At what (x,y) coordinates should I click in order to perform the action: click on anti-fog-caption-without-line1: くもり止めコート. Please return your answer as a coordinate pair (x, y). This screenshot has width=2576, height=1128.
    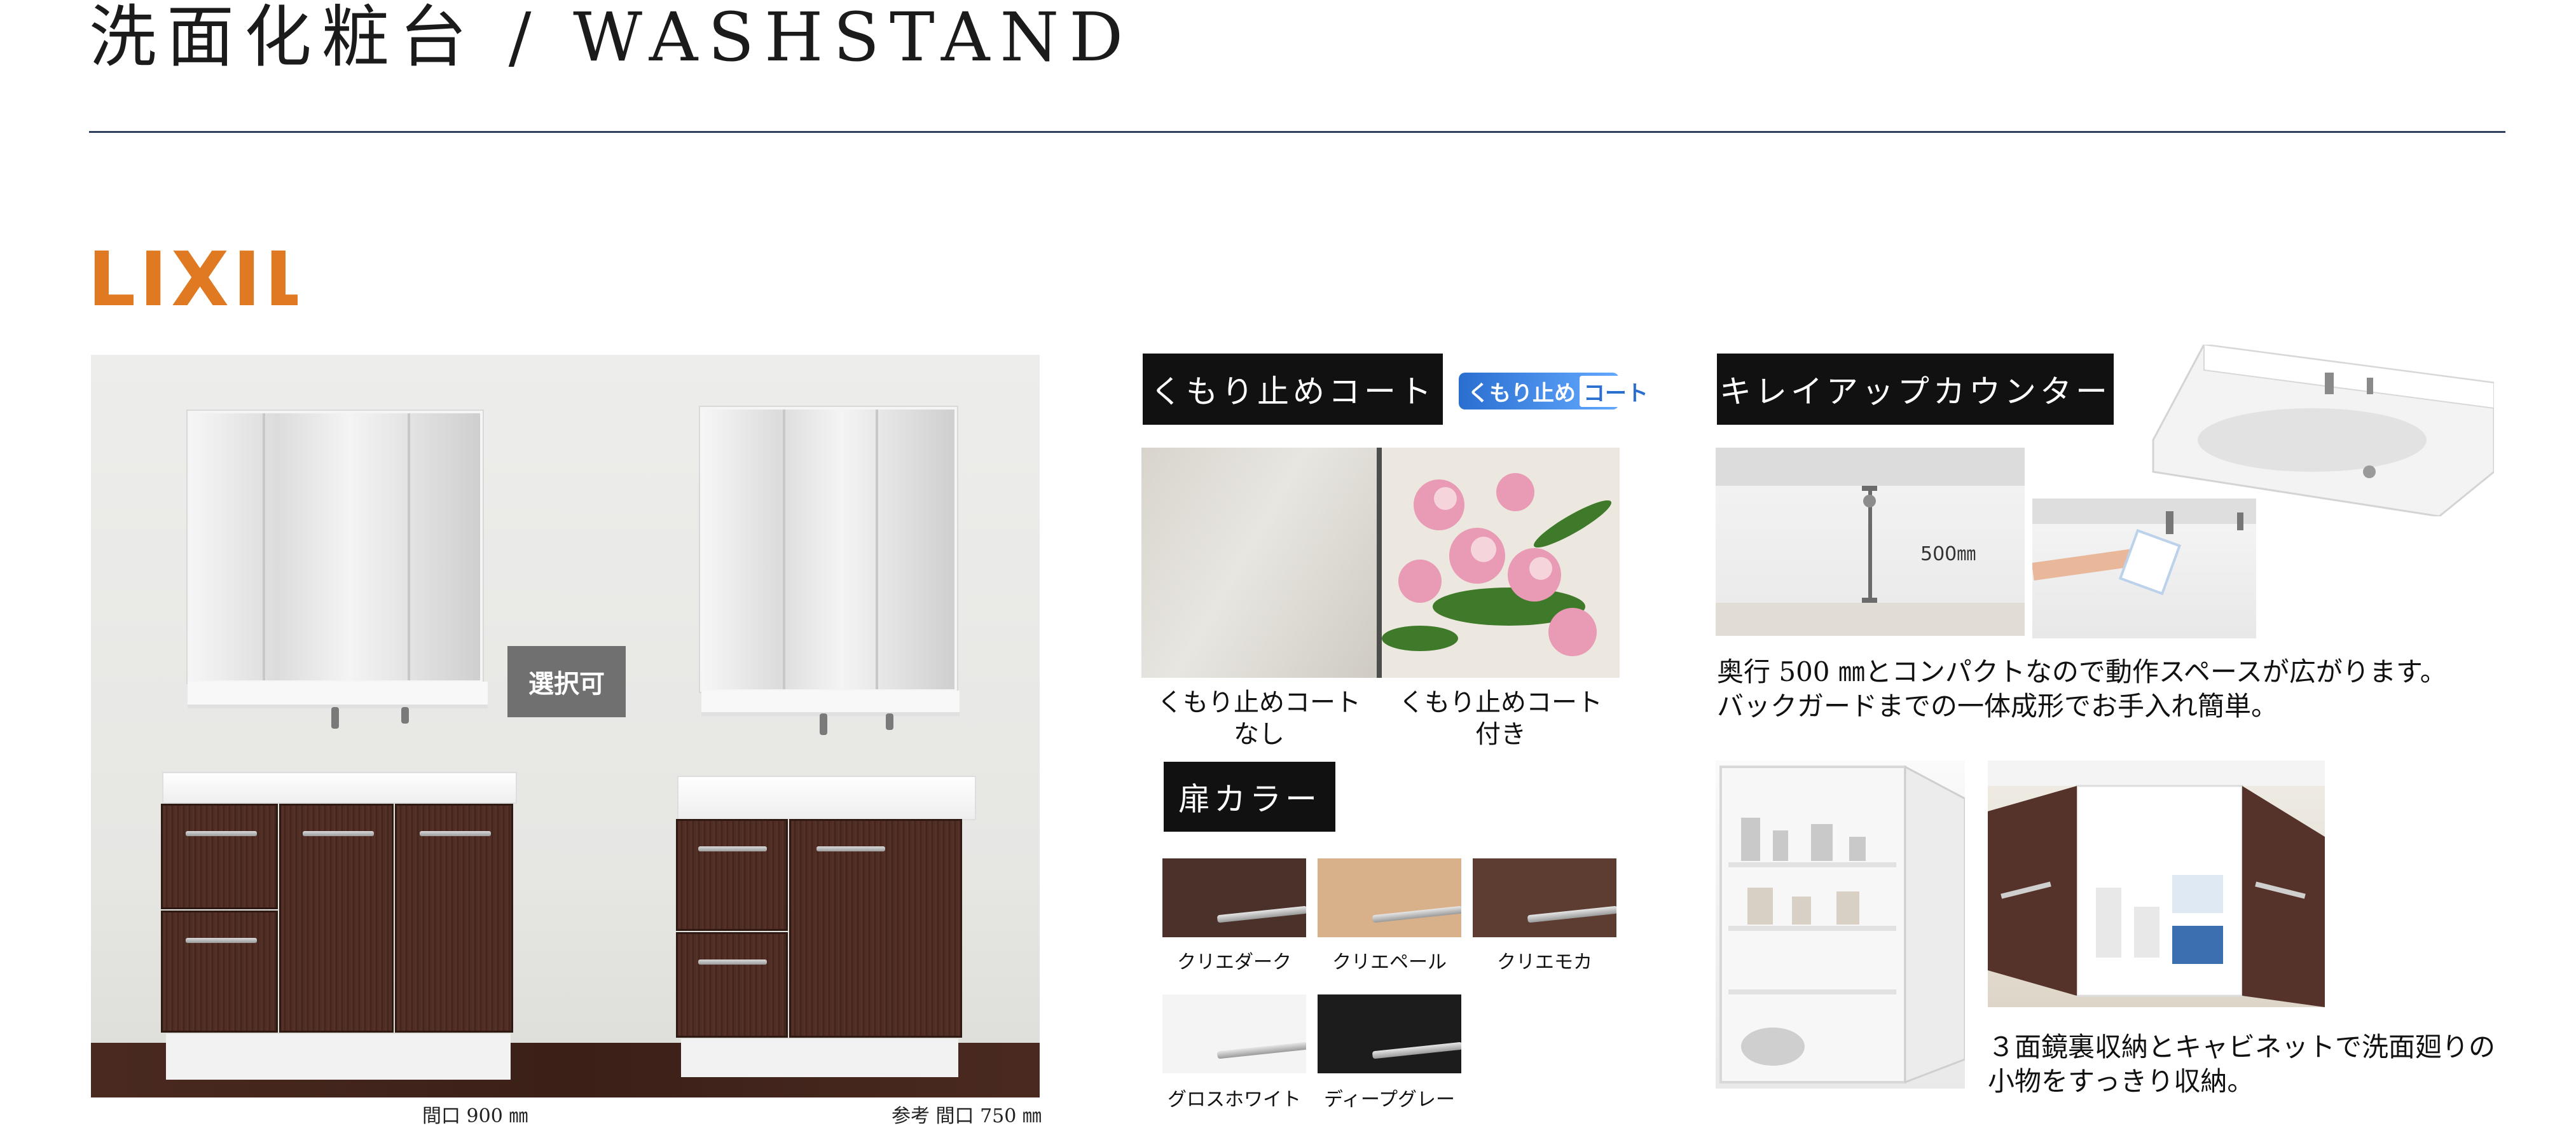
    Looking at the image, I should click on (1259, 702).